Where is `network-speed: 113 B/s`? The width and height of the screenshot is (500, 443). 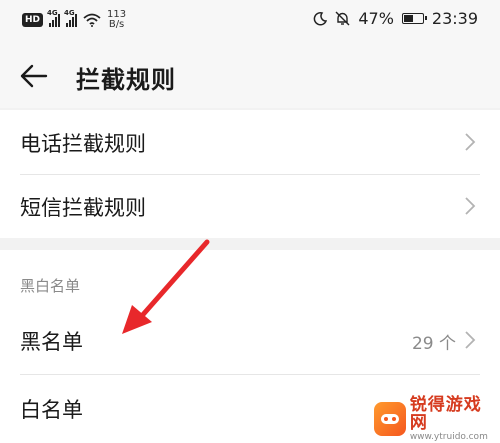
network-speed: 113 B/s is located at coordinates (116, 20).